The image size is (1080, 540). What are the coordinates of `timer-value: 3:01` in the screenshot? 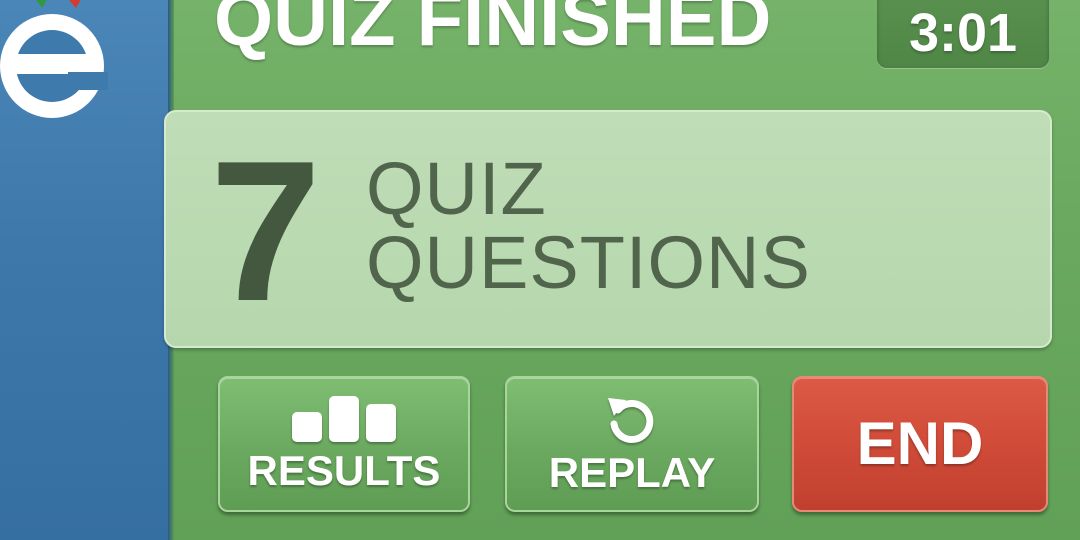 It's located at (963, 33).